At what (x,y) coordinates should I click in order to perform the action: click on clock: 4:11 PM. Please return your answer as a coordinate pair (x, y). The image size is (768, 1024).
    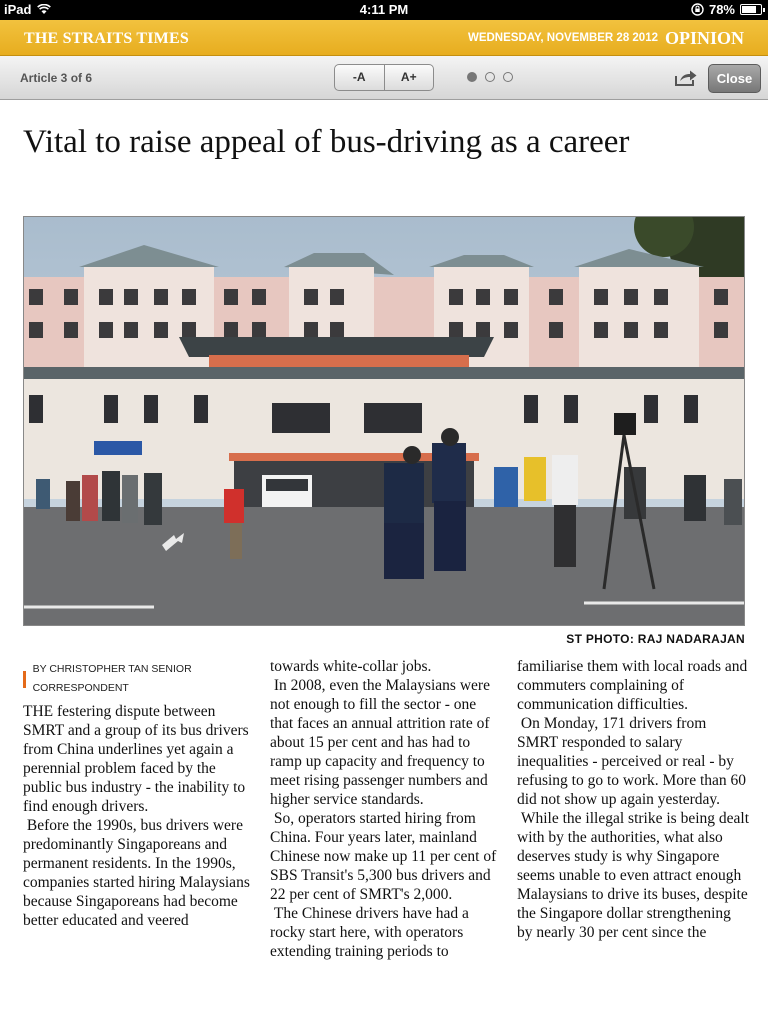
    Looking at the image, I should click on (384, 9).